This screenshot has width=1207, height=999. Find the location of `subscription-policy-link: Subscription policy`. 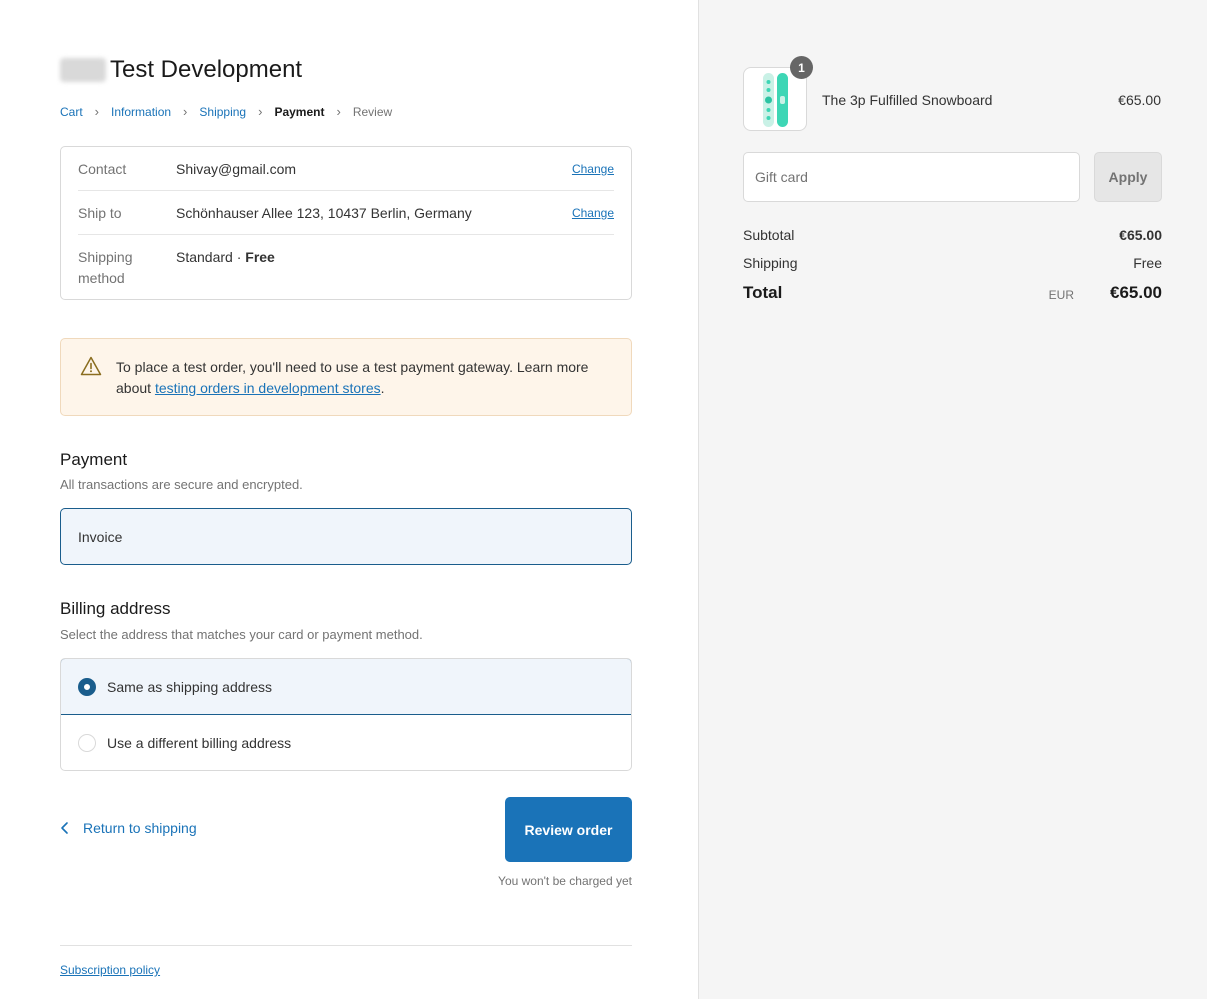

subscription-policy-link: Subscription policy is located at coordinates (110, 970).